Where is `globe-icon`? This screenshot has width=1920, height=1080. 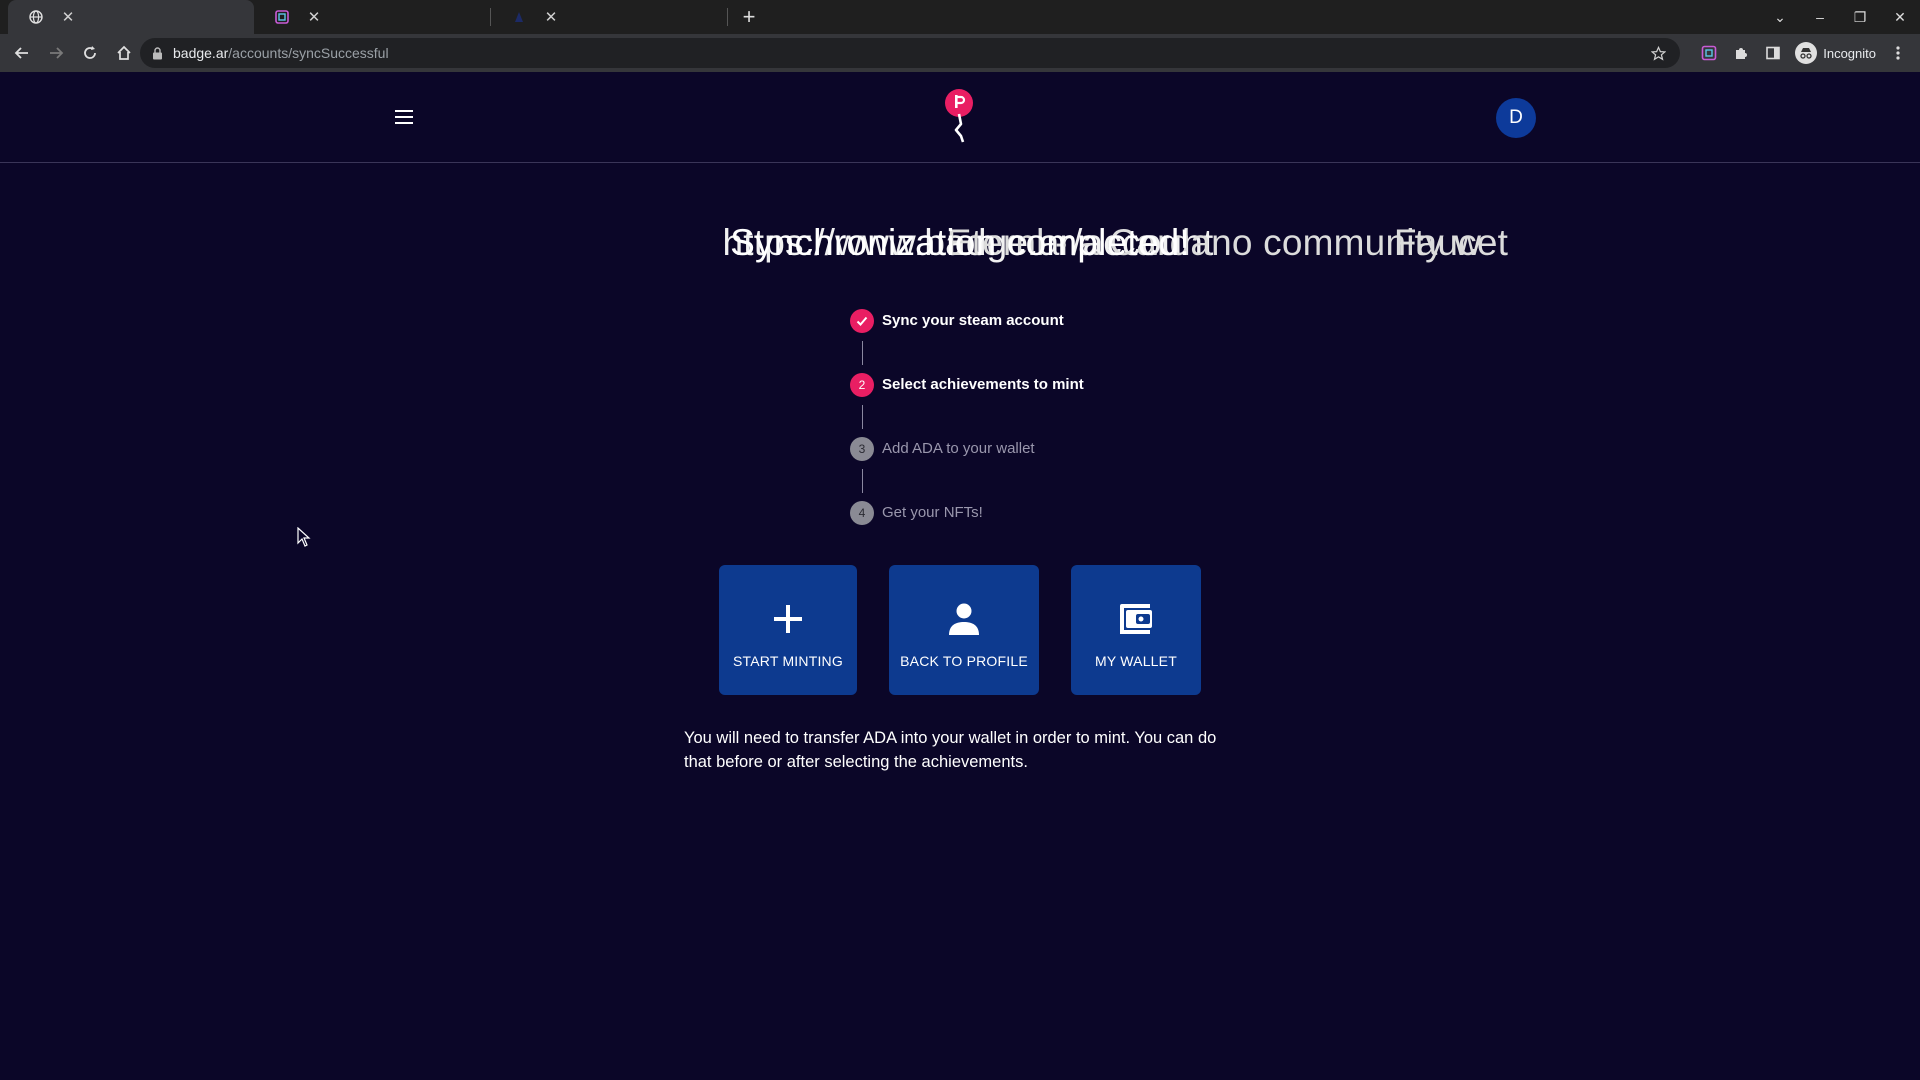
globe-icon is located at coordinates (36, 17).